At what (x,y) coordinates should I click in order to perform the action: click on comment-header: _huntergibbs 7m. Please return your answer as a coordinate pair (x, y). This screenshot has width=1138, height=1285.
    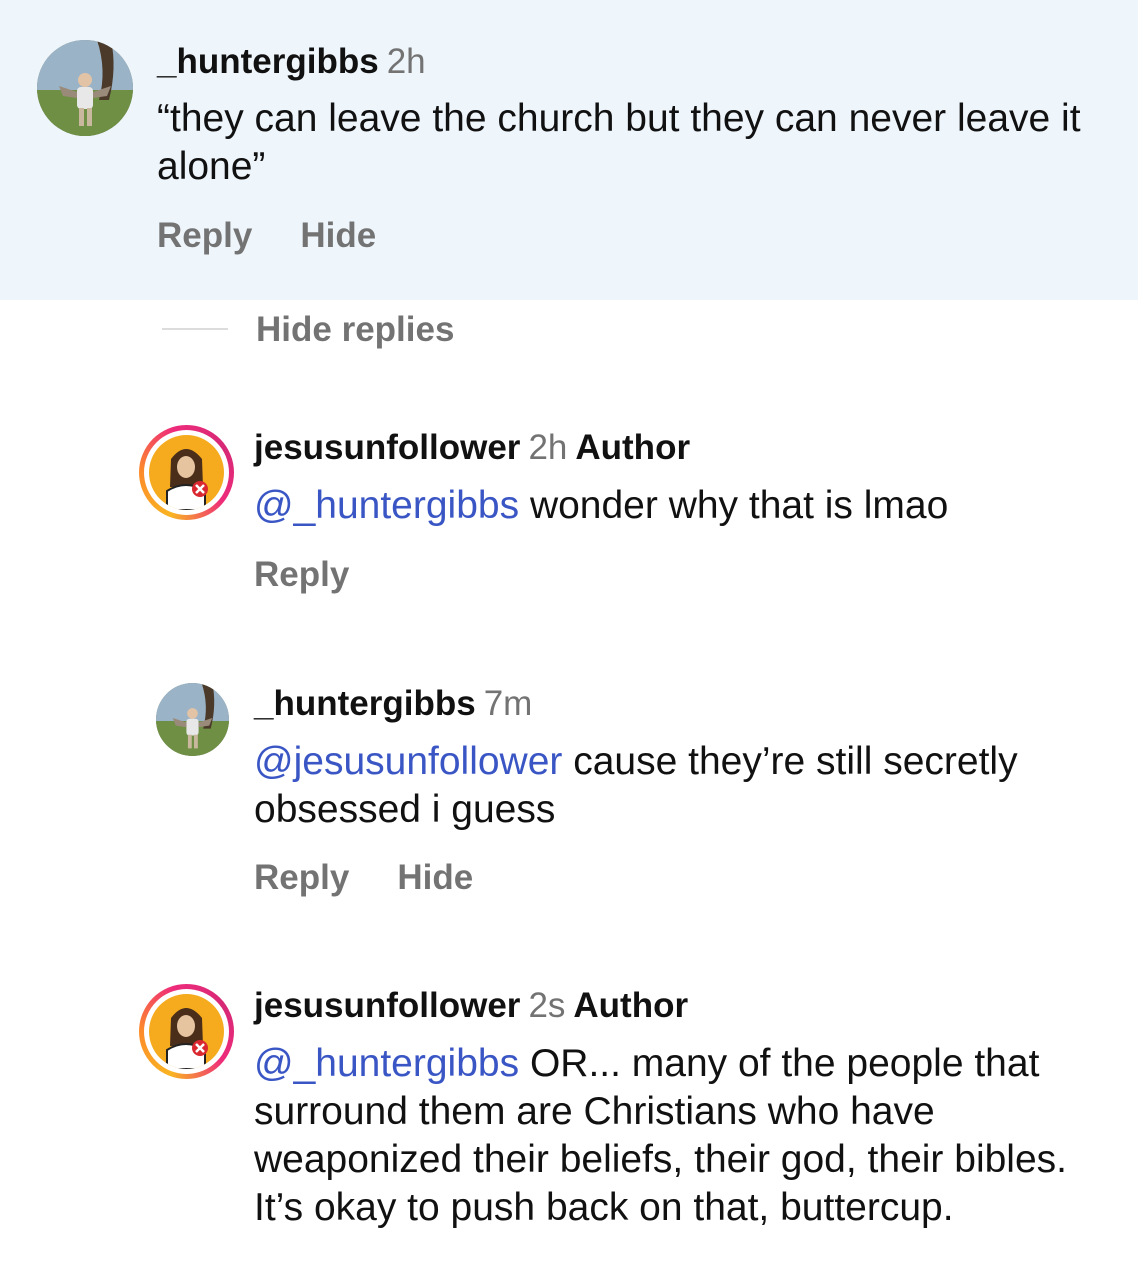
    Looking at the image, I should click on (393, 704).